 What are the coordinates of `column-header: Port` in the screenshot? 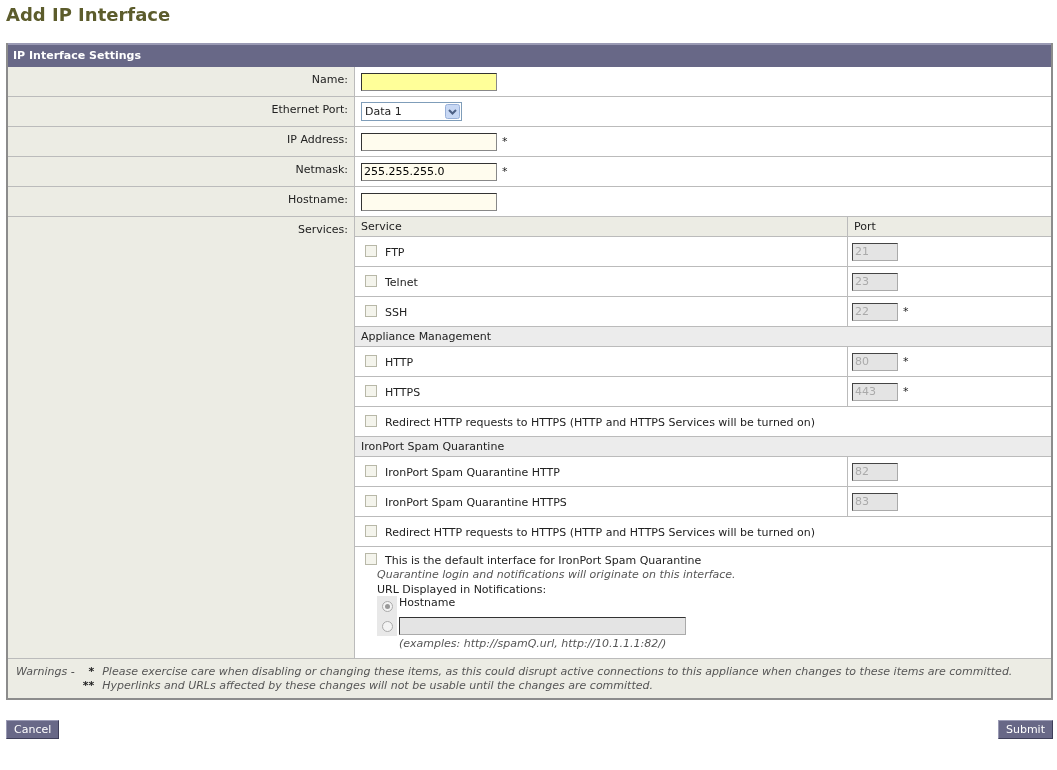 It's located at (865, 226).